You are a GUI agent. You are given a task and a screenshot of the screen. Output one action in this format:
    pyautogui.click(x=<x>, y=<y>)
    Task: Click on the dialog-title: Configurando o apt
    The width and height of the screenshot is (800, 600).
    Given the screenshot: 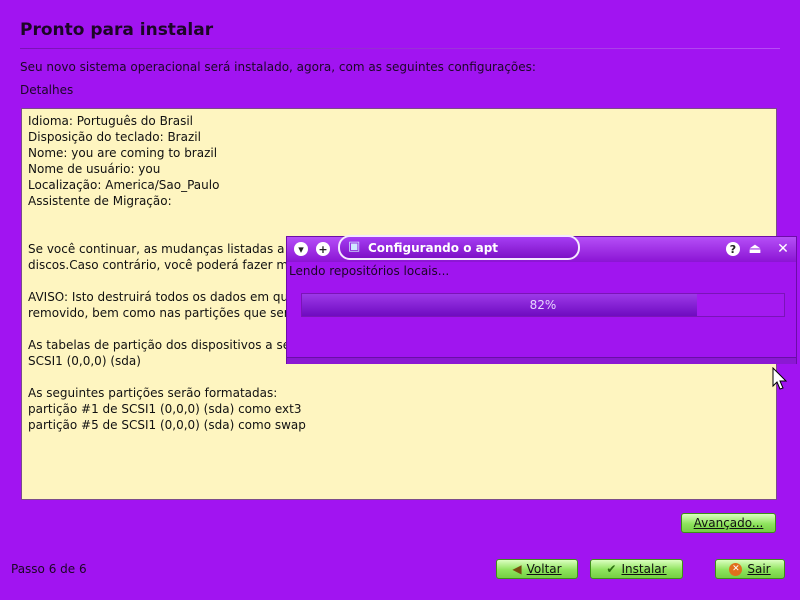 What is the action you would take?
    pyautogui.click(x=433, y=247)
    